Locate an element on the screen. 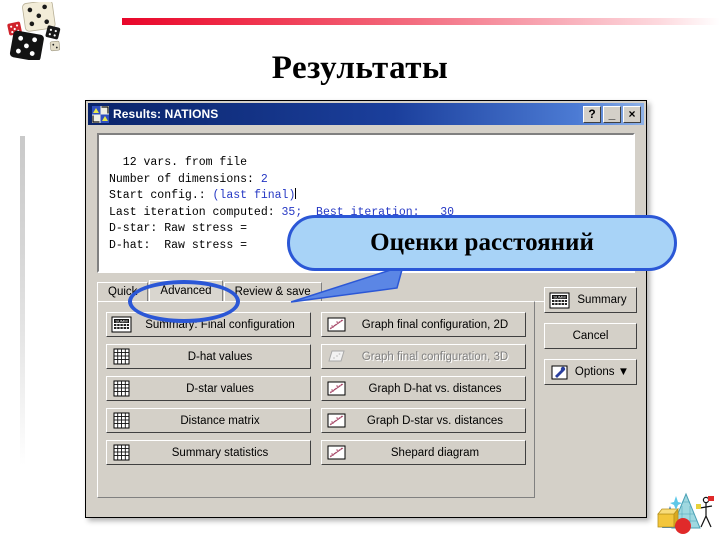 Image resolution: width=720 pixels, height=540 pixels. output-line: Start config.: (last final) is located at coordinates (203, 195).